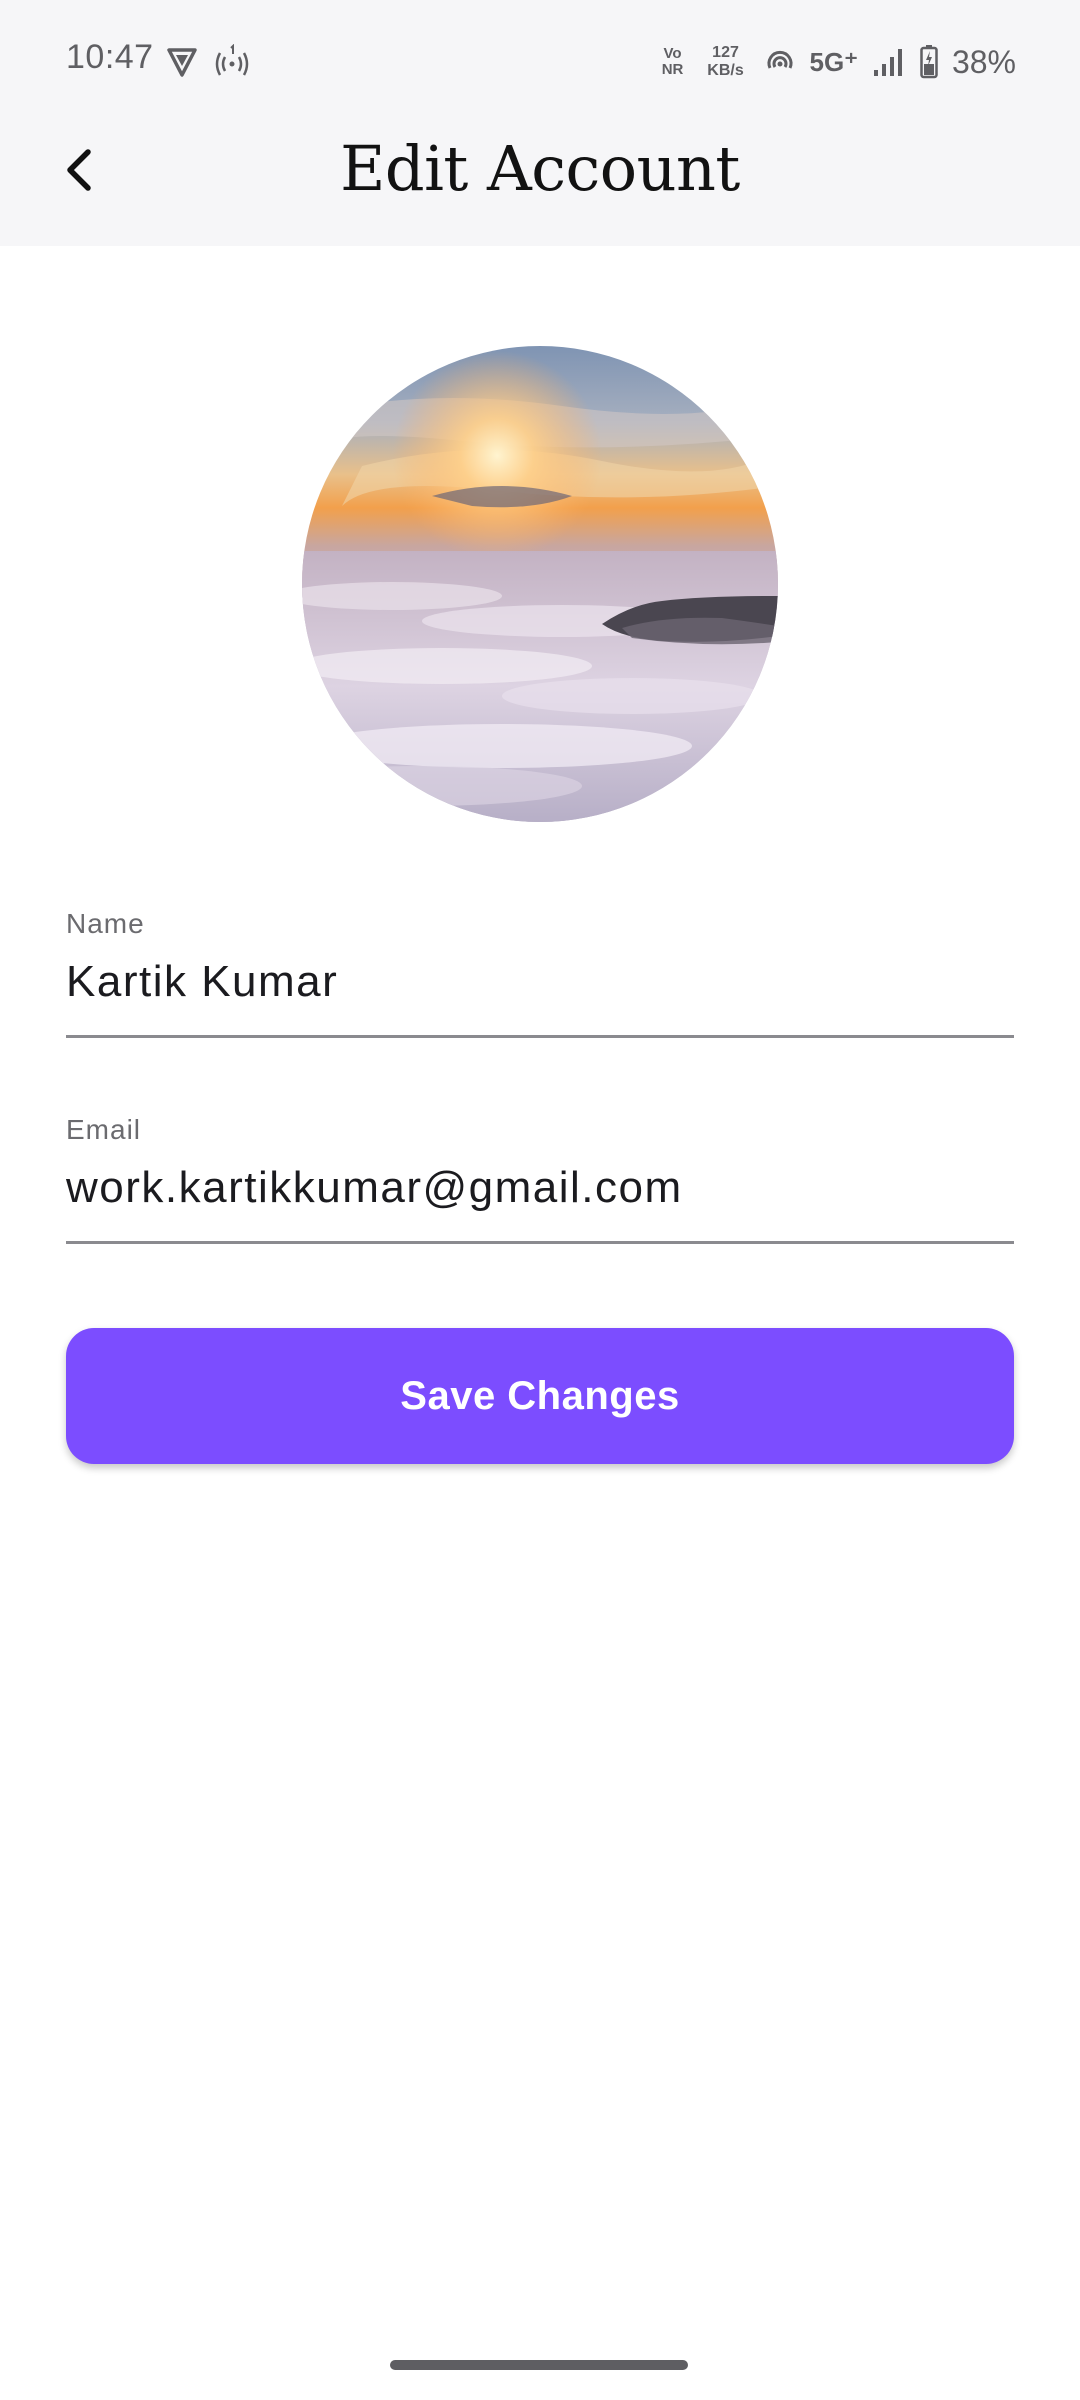 This screenshot has width=1080, height=2400. What do you see at coordinates (540, 62) in the screenshot?
I see `status-bar: 10:47 Vo NR 127 KB/s 5G⁺ 38%` at bounding box center [540, 62].